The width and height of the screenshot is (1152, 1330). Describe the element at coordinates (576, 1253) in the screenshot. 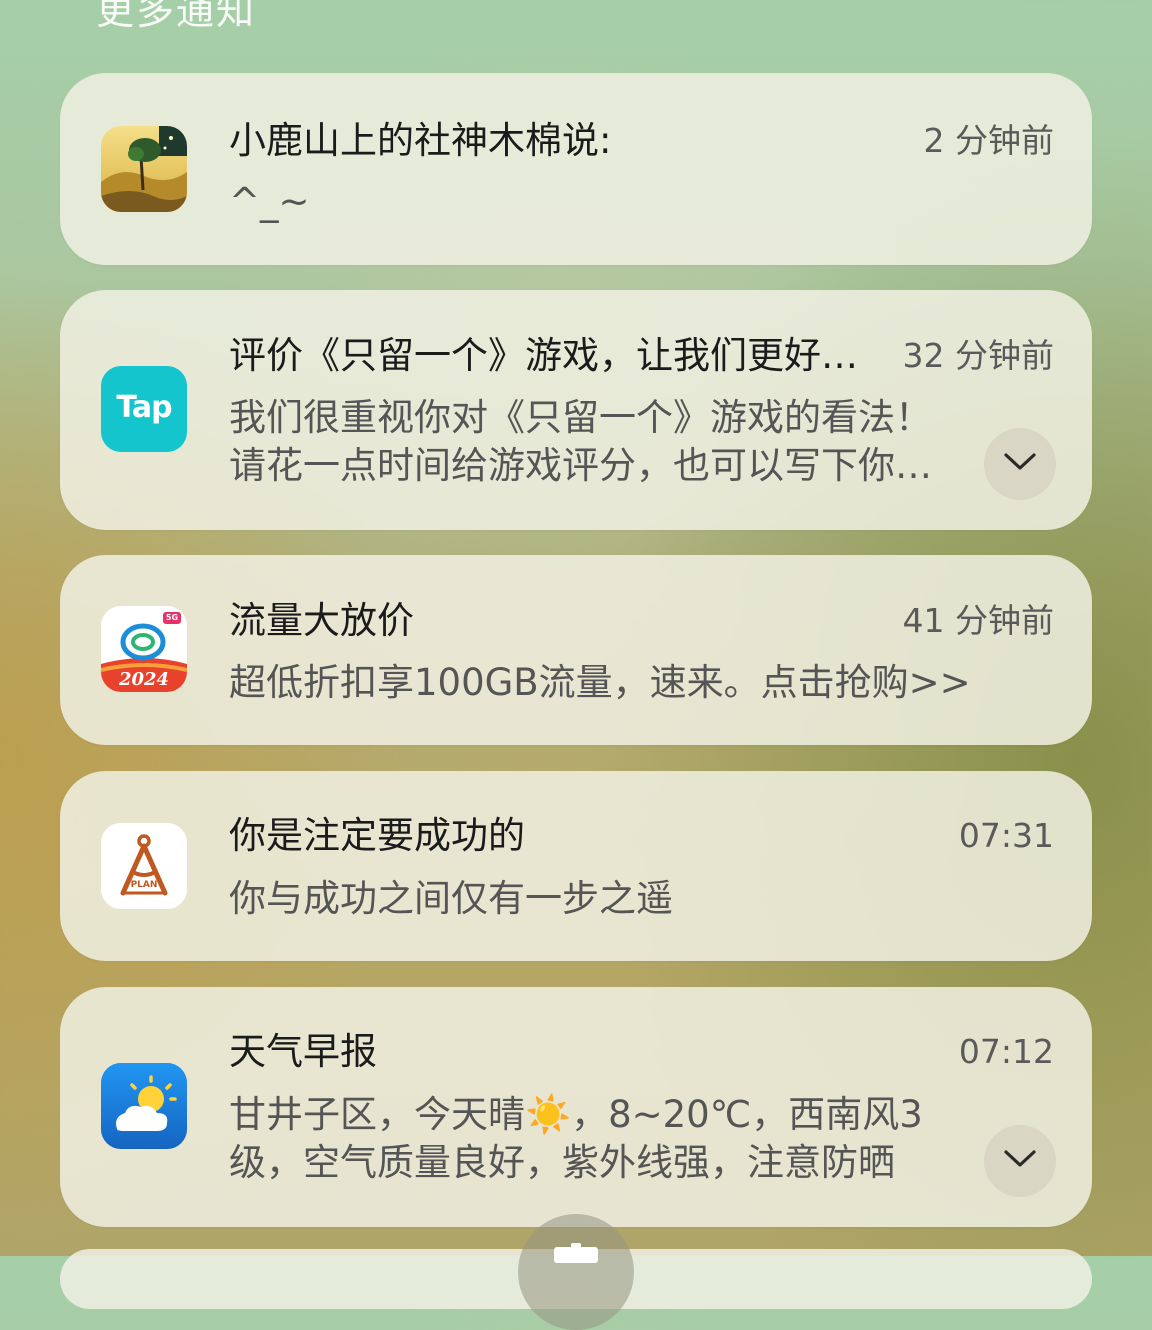

I see `trash-icon` at that location.